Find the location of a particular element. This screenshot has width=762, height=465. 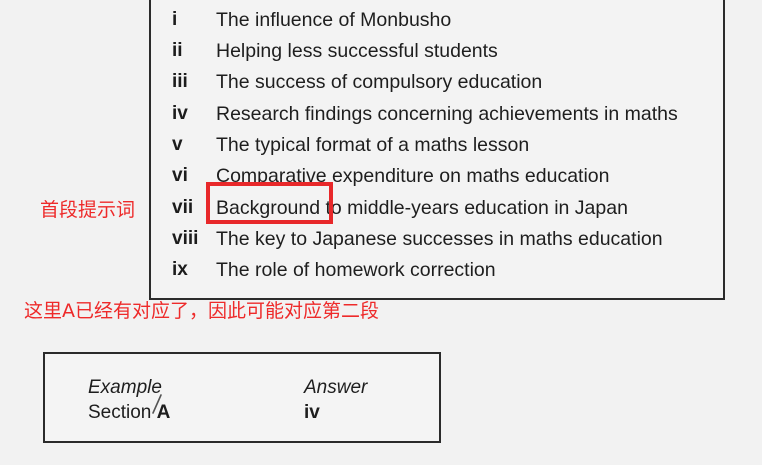

heading-row-ii: ii Helping less successful students is located at coordinates (335, 51).